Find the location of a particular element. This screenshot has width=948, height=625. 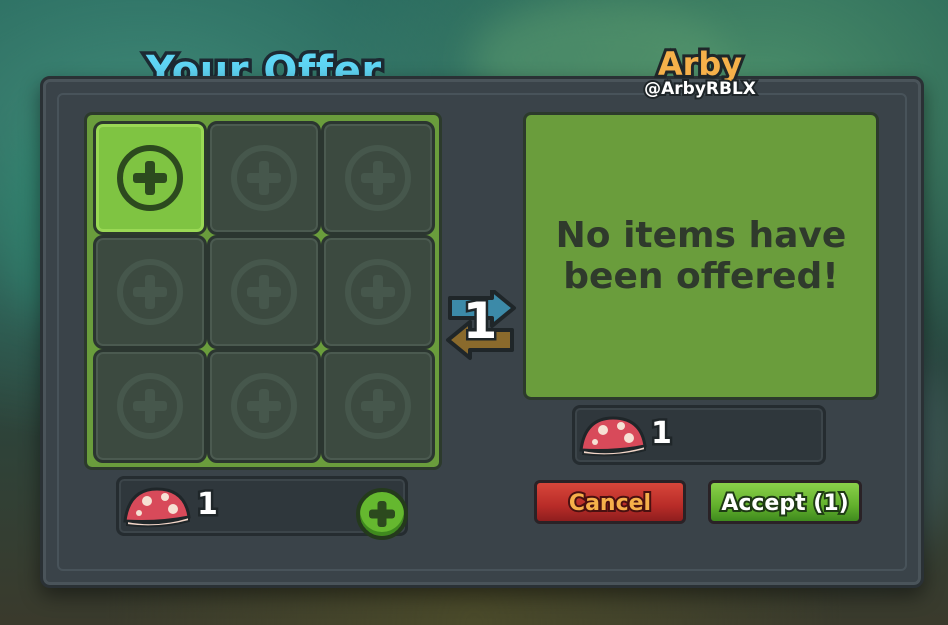

partner-currency-amount: 1 is located at coordinates (662, 434).